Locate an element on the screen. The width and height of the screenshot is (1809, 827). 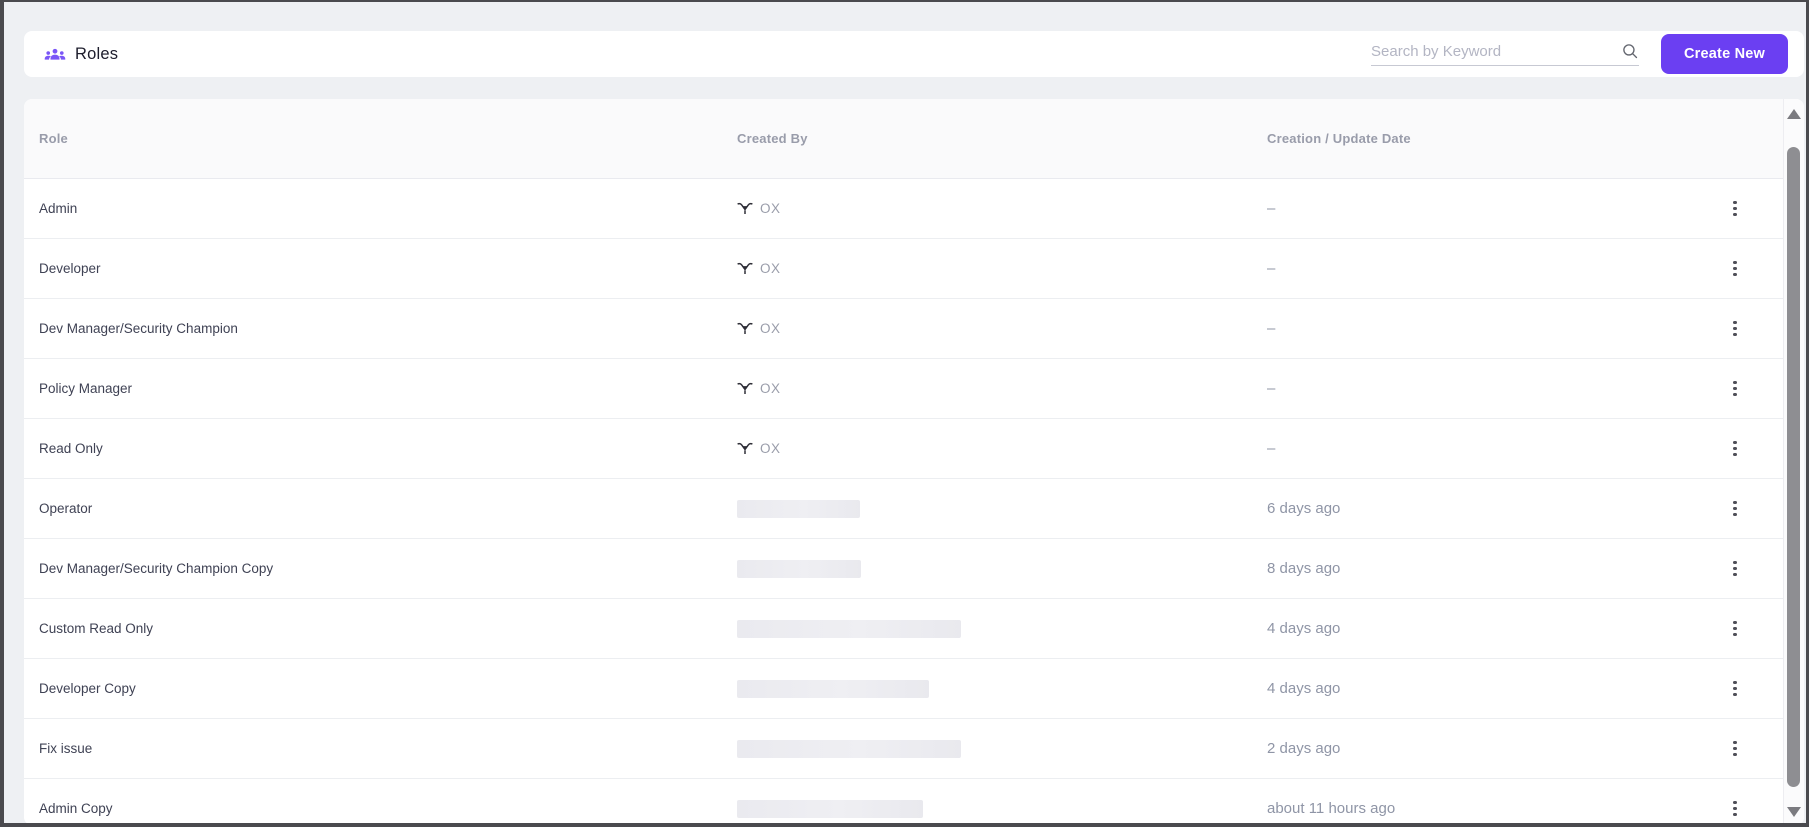
creation-date: 8 days ago is located at coordinates (1304, 568).